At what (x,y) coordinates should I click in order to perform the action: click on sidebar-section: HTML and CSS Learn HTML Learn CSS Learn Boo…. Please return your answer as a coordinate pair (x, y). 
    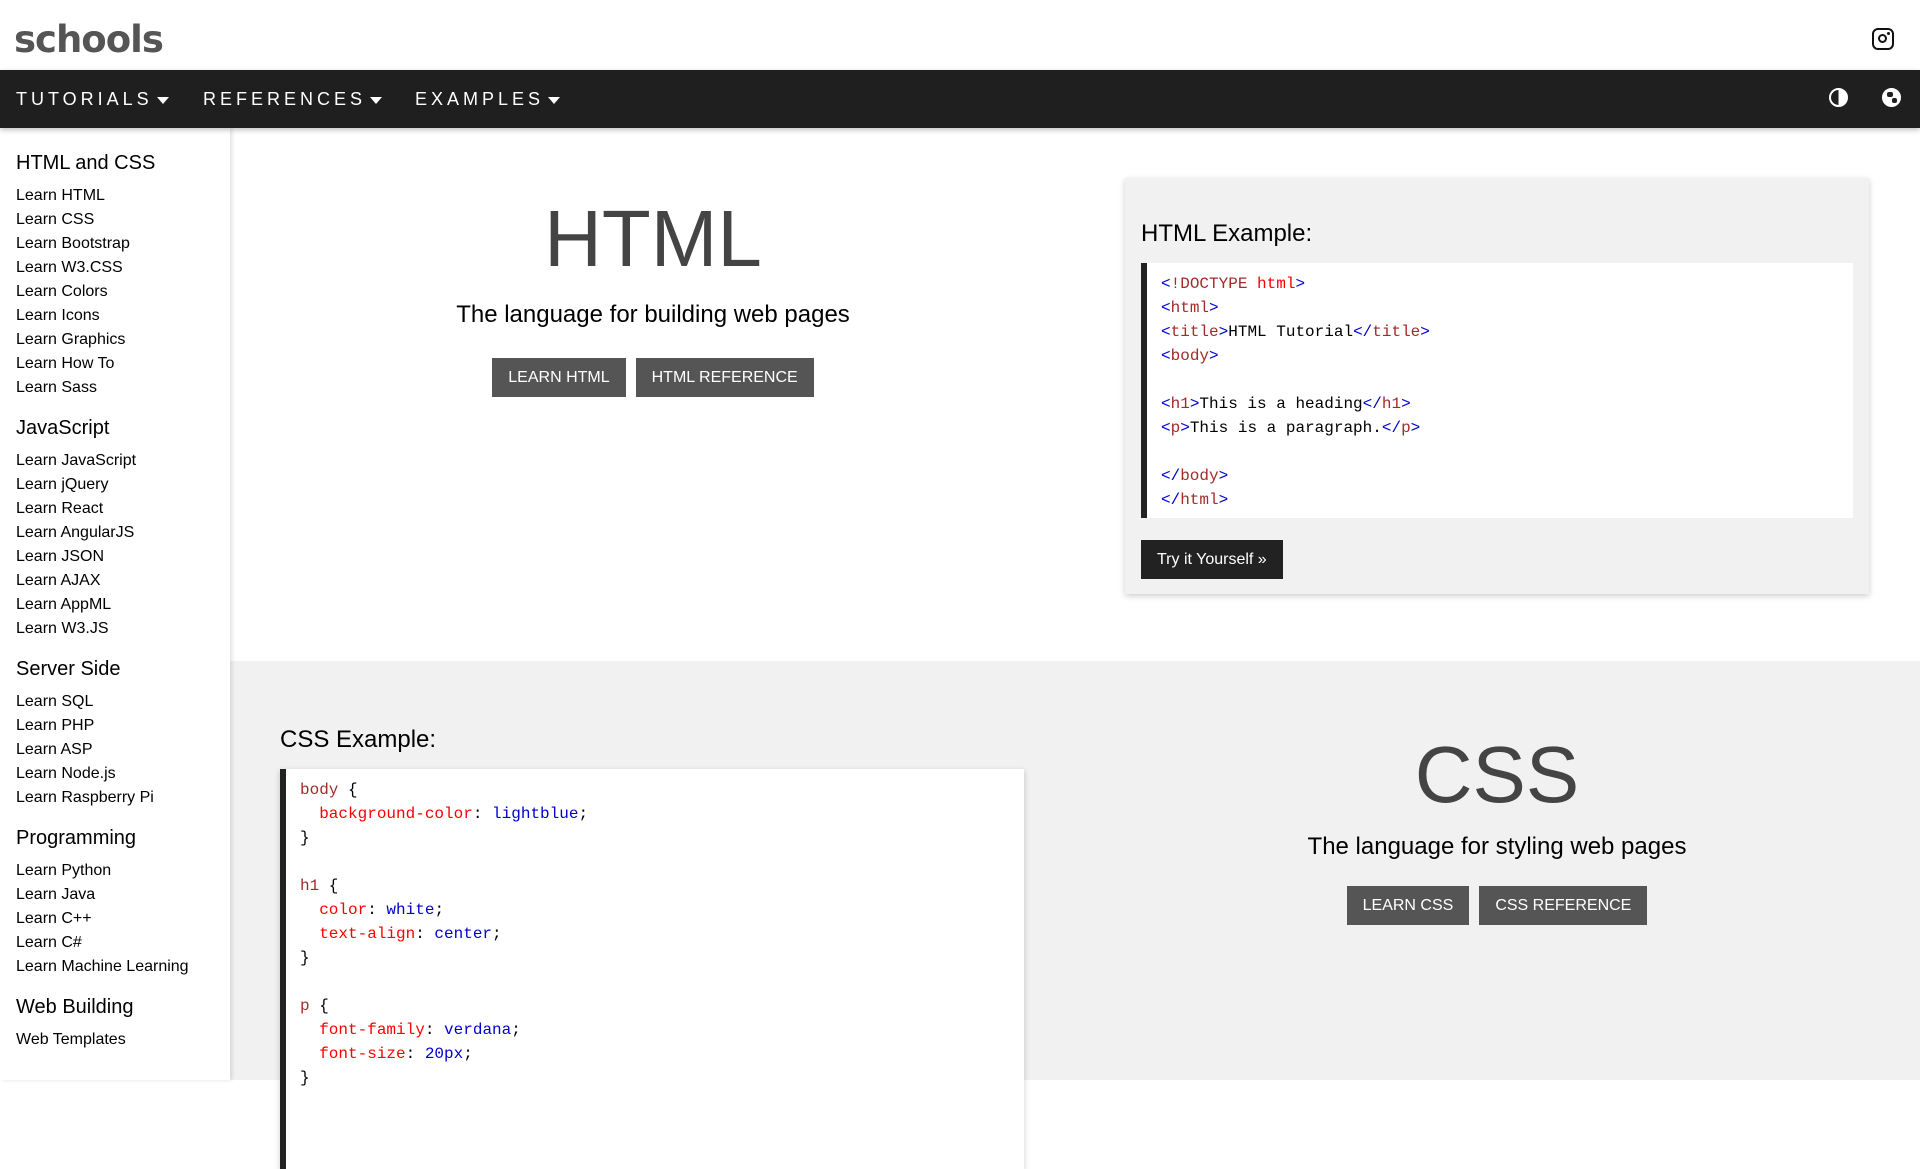
    Looking at the image, I should click on (123, 274).